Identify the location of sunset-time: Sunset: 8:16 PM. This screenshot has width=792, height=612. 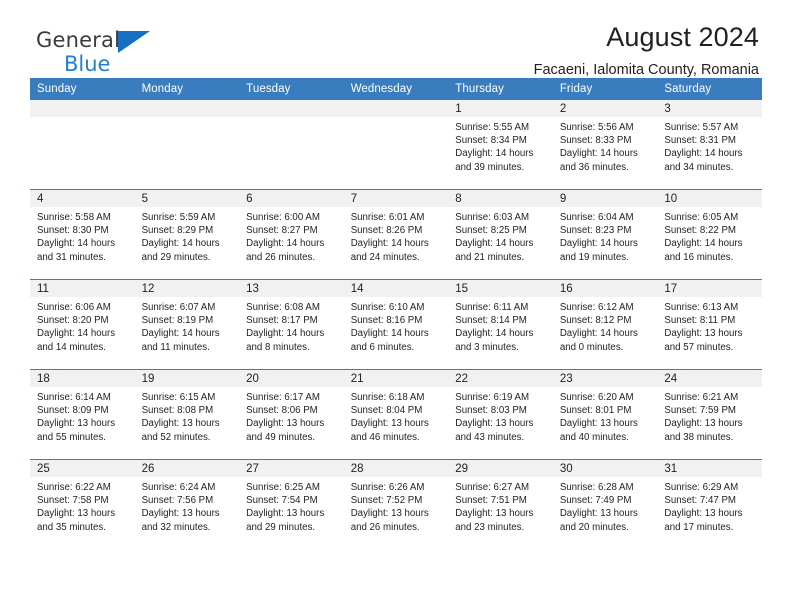
(386, 321).